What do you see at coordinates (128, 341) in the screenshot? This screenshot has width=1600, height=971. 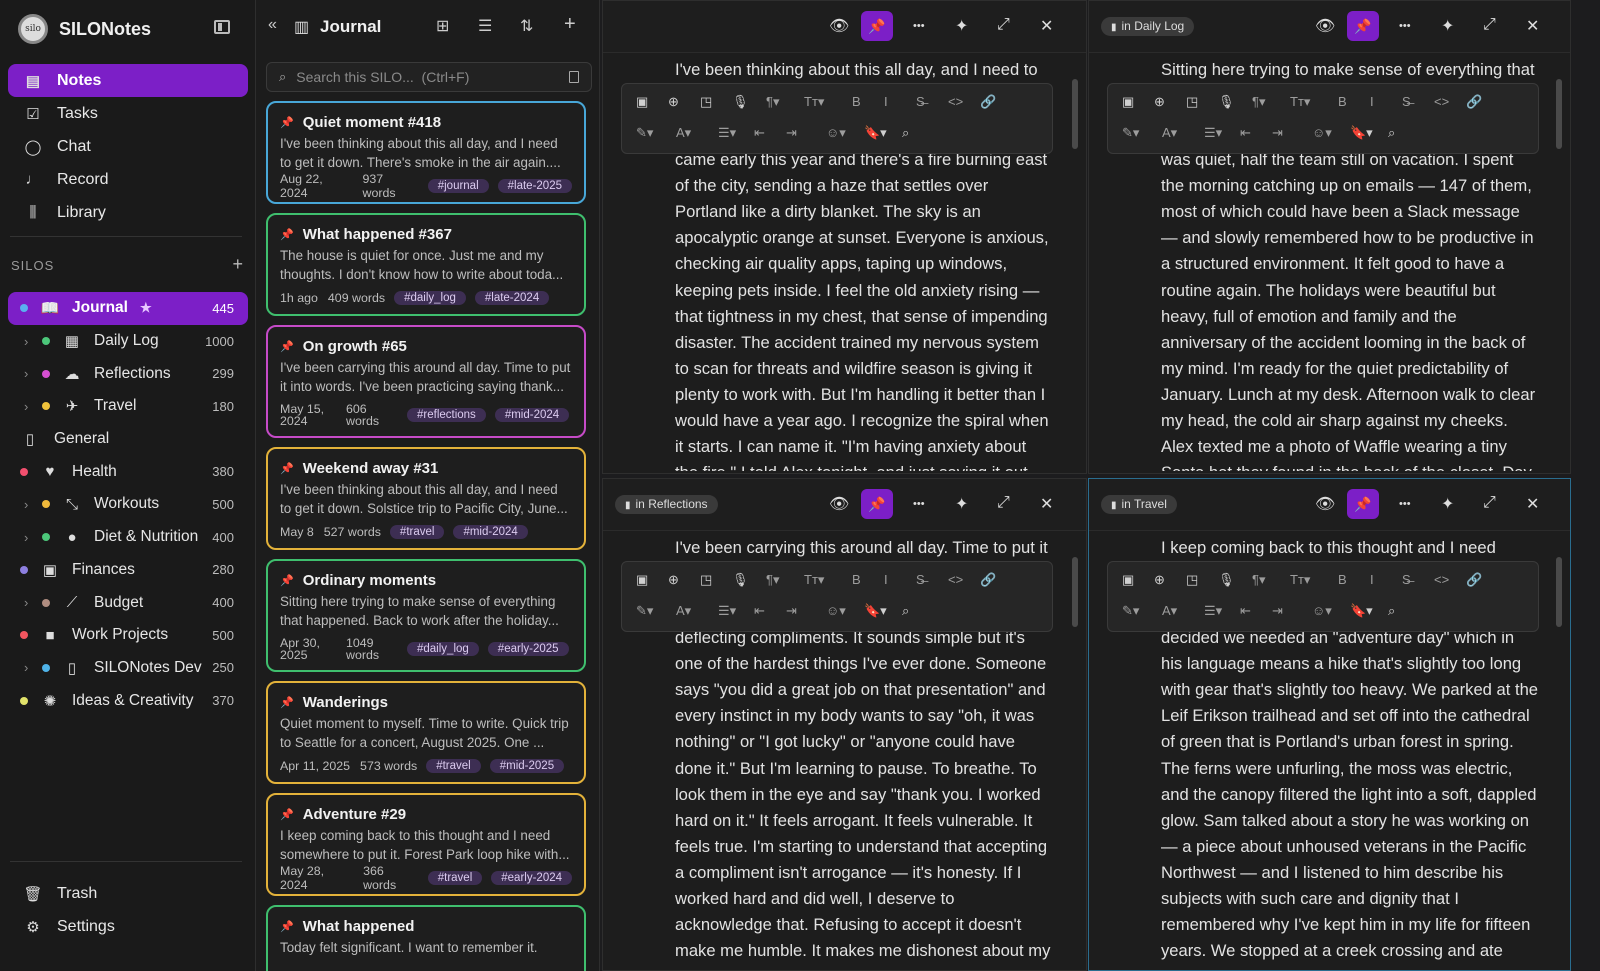 I see `silo-item-daily-log: › ▦ Daily Log 1000` at bounding box center [128, 341].